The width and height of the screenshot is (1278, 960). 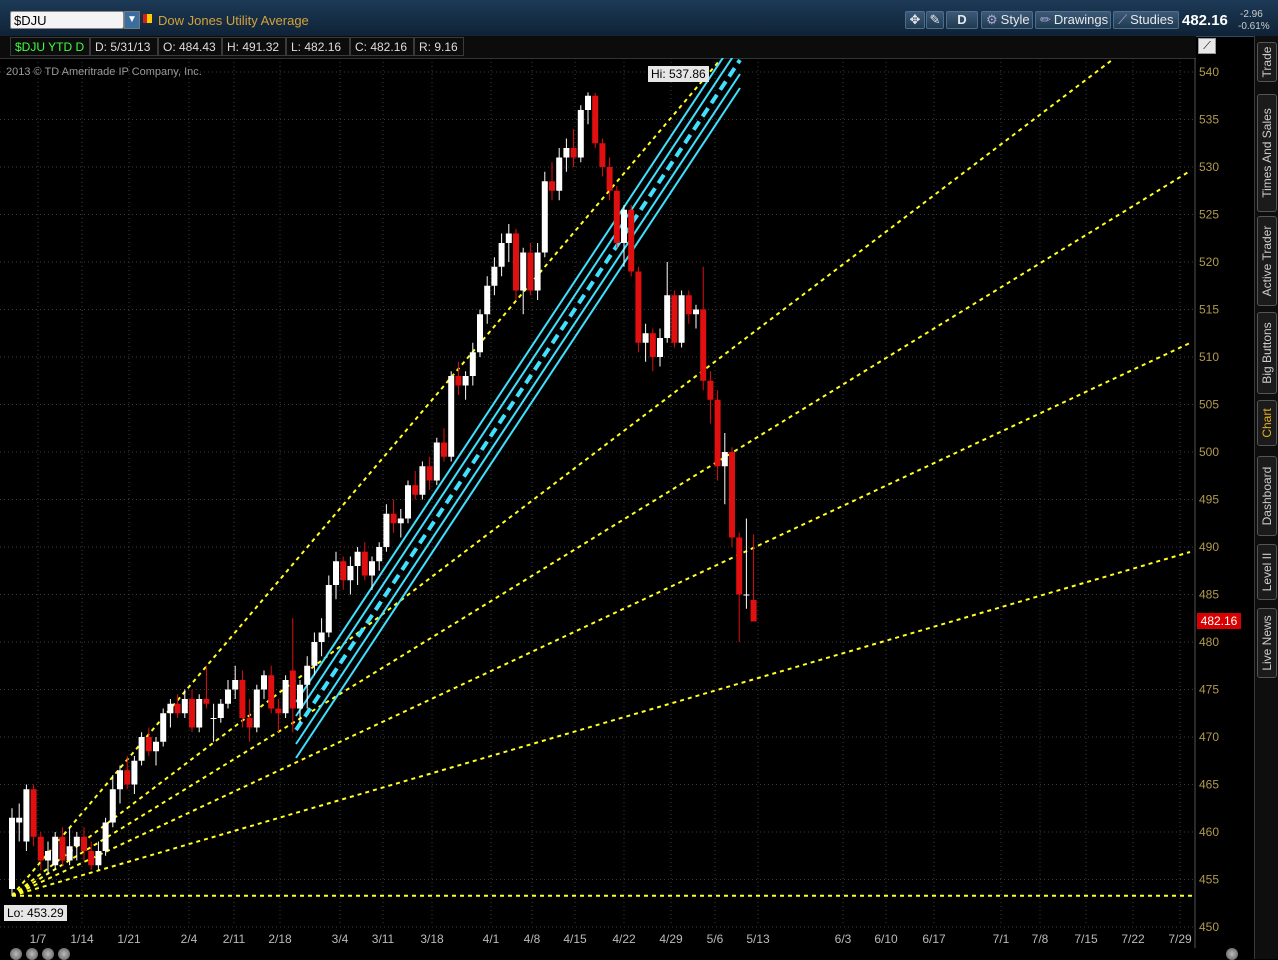 What do you see at coordinates (234, 939) in the screenshot?
I see `x-tick-label: 2/11` at bounding box center [234, 939].